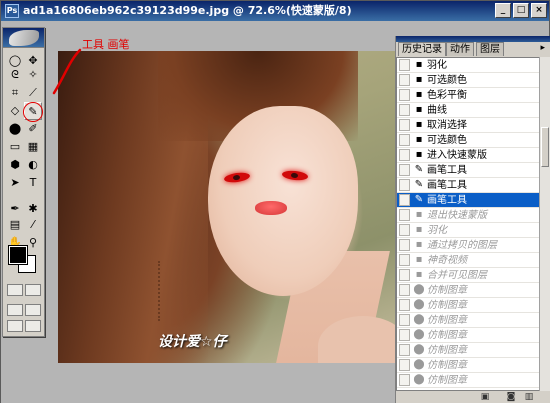 This screenshot has height=403, width=550. I want to click on type-icon: T, so click(33, 183).